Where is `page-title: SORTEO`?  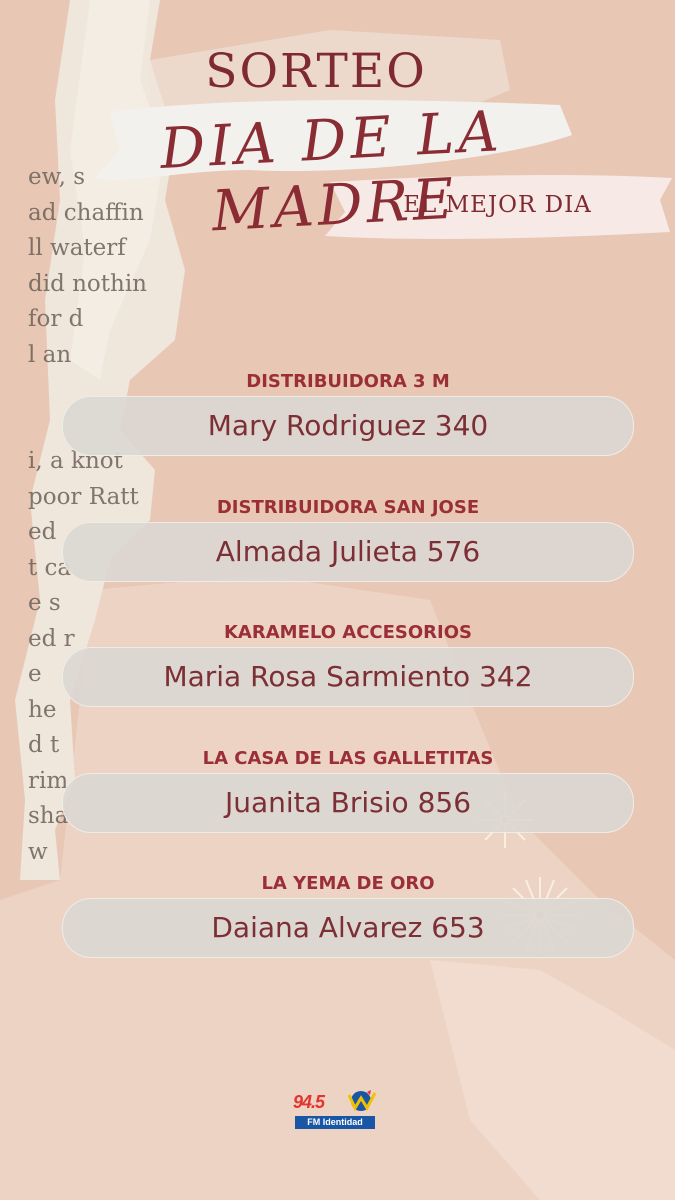 page-title: SORTEO is located at coordinates (316, 71).